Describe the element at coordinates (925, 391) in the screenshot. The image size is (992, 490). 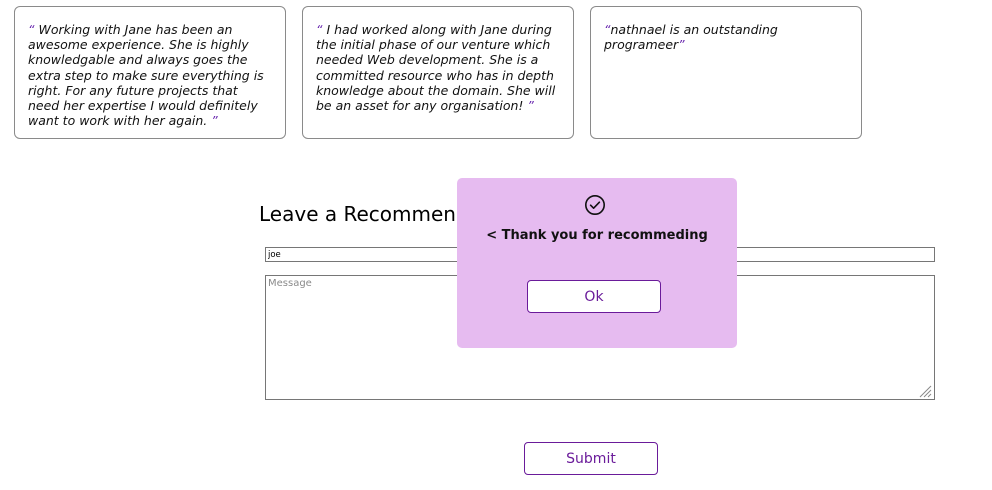
I see `resize-grip-icon` at that location.